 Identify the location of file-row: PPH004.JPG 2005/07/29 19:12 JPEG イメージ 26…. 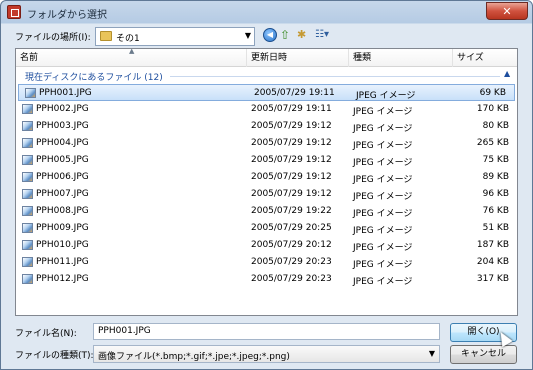
(266, 143).